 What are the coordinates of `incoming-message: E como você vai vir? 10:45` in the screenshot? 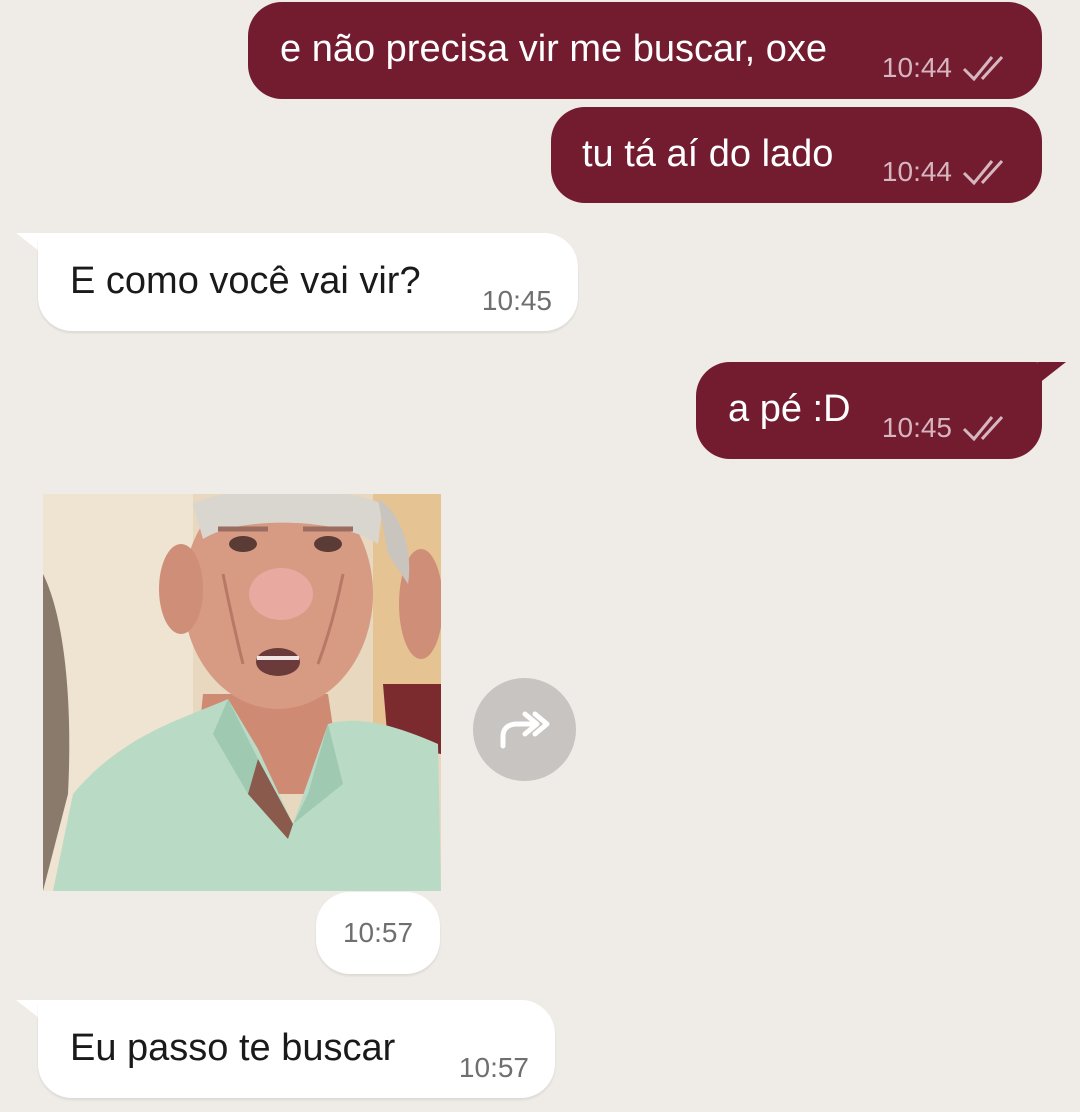 It's located at (308, 282).